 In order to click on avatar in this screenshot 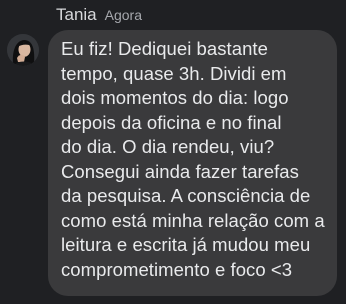, I will do `click(23, 50)`.